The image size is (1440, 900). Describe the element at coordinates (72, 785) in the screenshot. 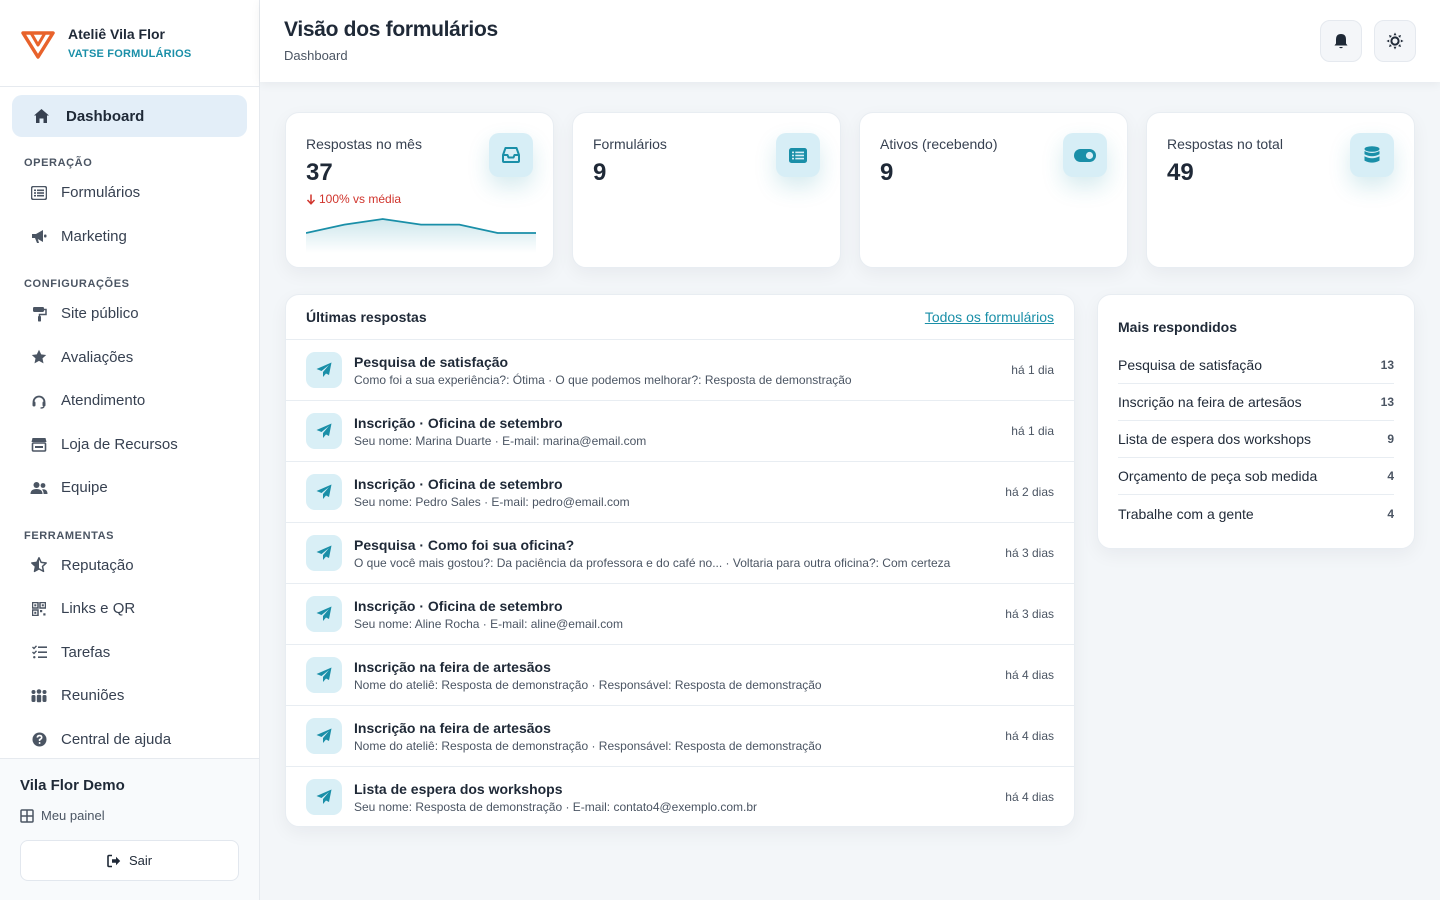

I see `user-name: Vila Flor Demo` at that location.